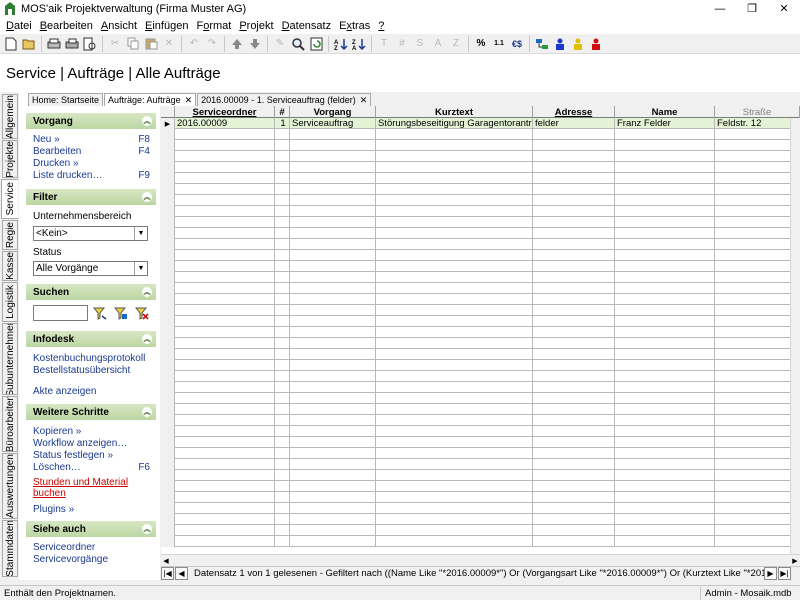  I want to click on side-tab-service: Service, so click(9, 199).